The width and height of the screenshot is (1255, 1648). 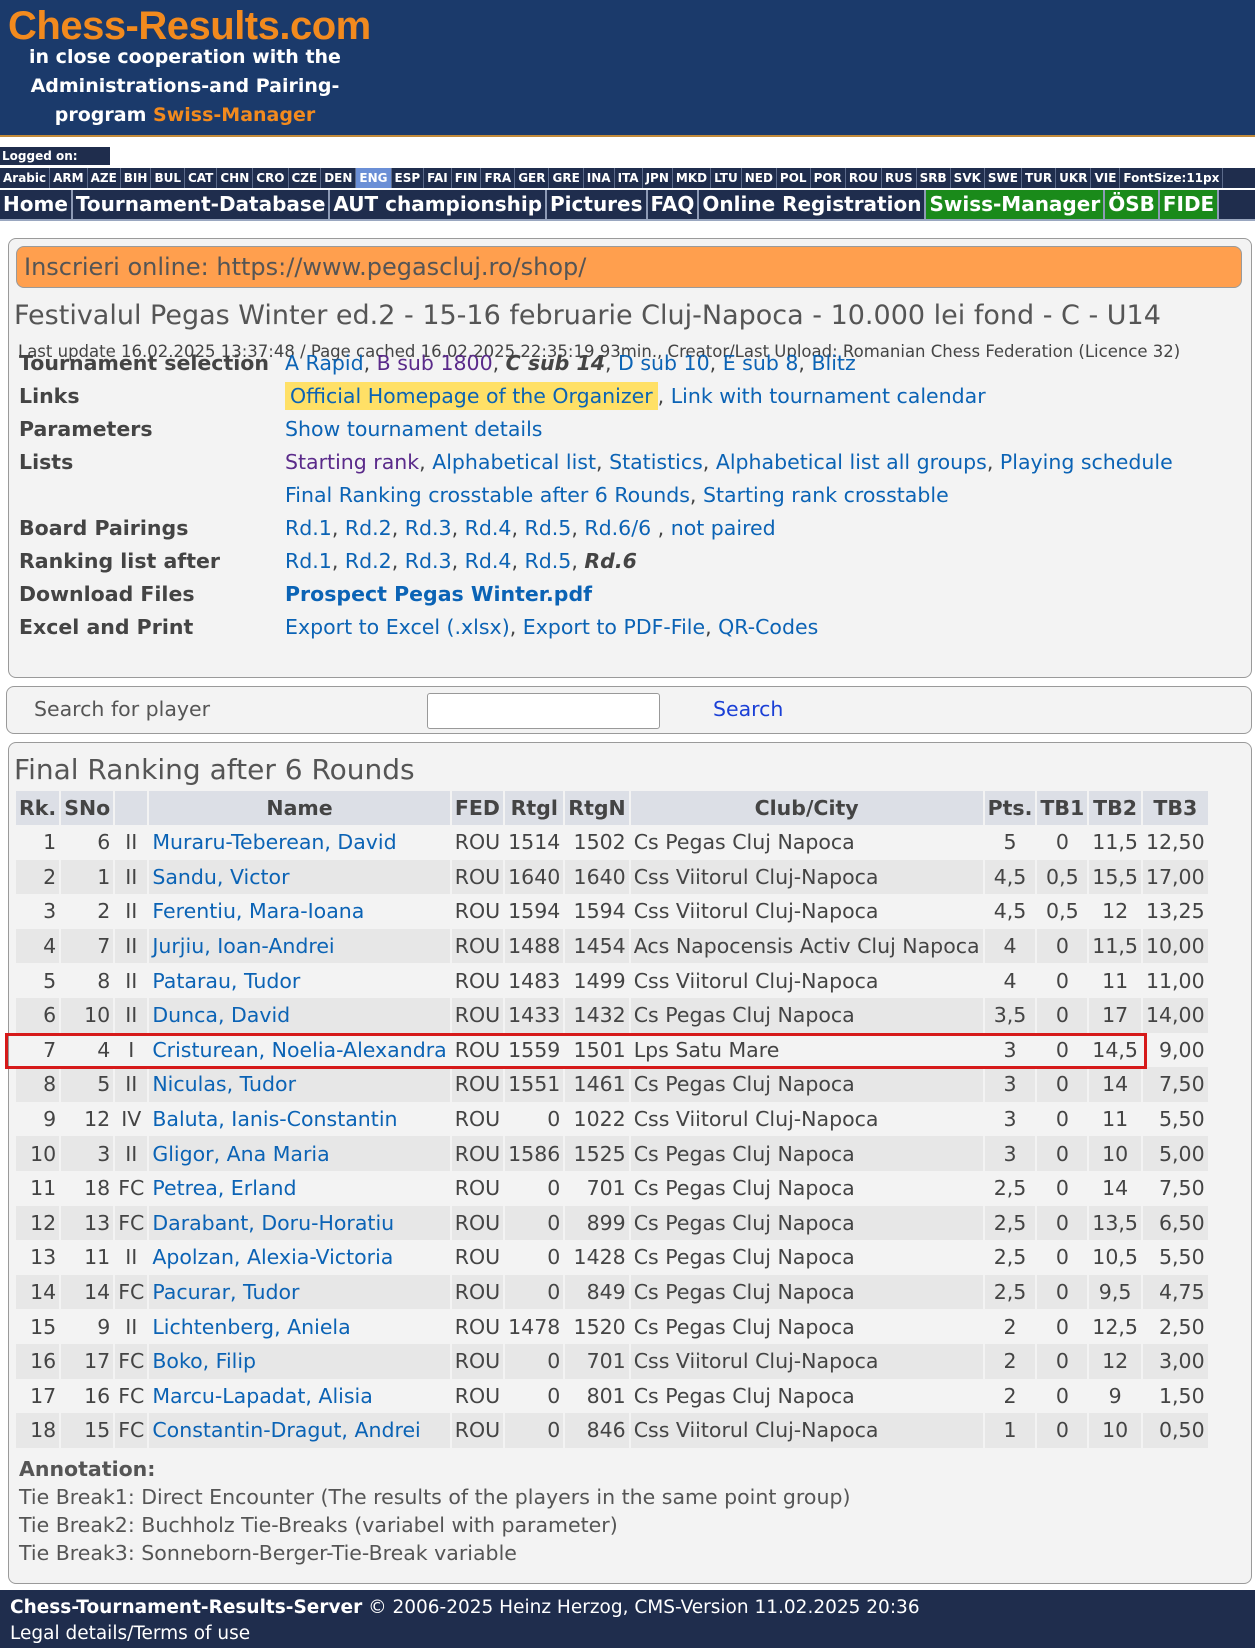 What do you see at coordinates (438, 178) in the screenshot?
I see `language-fai: FAI` at bounding box center [438, 178].